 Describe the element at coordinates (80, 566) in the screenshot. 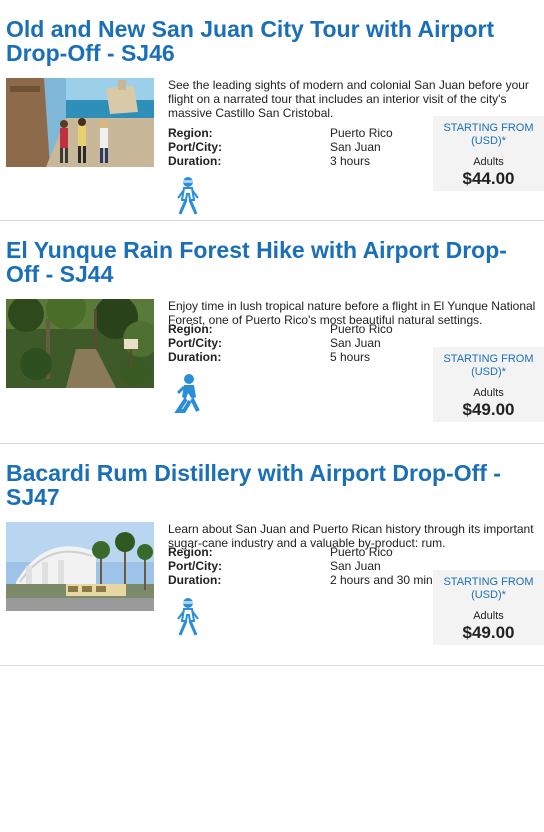

I see `tour-photo-bacardi` at that location.